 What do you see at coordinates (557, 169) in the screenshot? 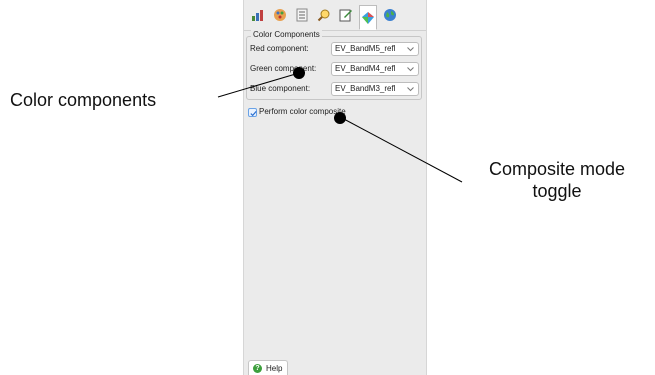
I see `callout-composite-line1: Composite mode` at bounding box center [557, 169].